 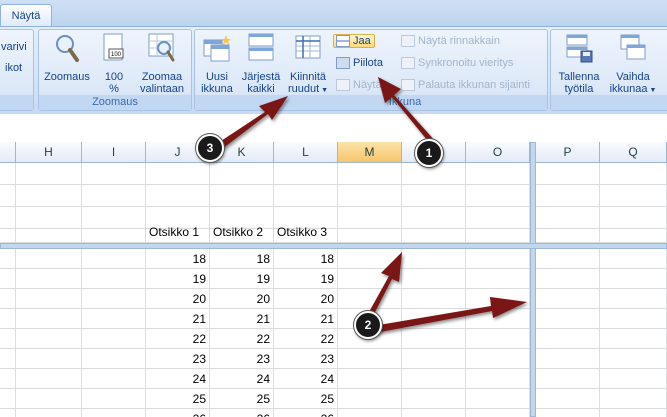 What do you see at coordinates (385, 283) in the screenshot?
I see `arrow-2-up` at bounding box center [385, 283].